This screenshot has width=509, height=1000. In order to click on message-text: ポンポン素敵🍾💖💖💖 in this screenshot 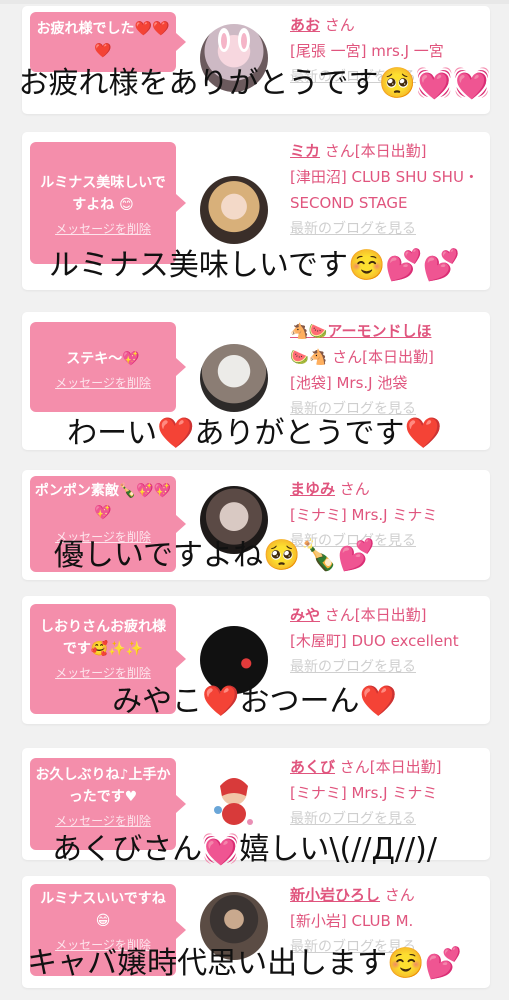, I will do `click(103, 502)`.